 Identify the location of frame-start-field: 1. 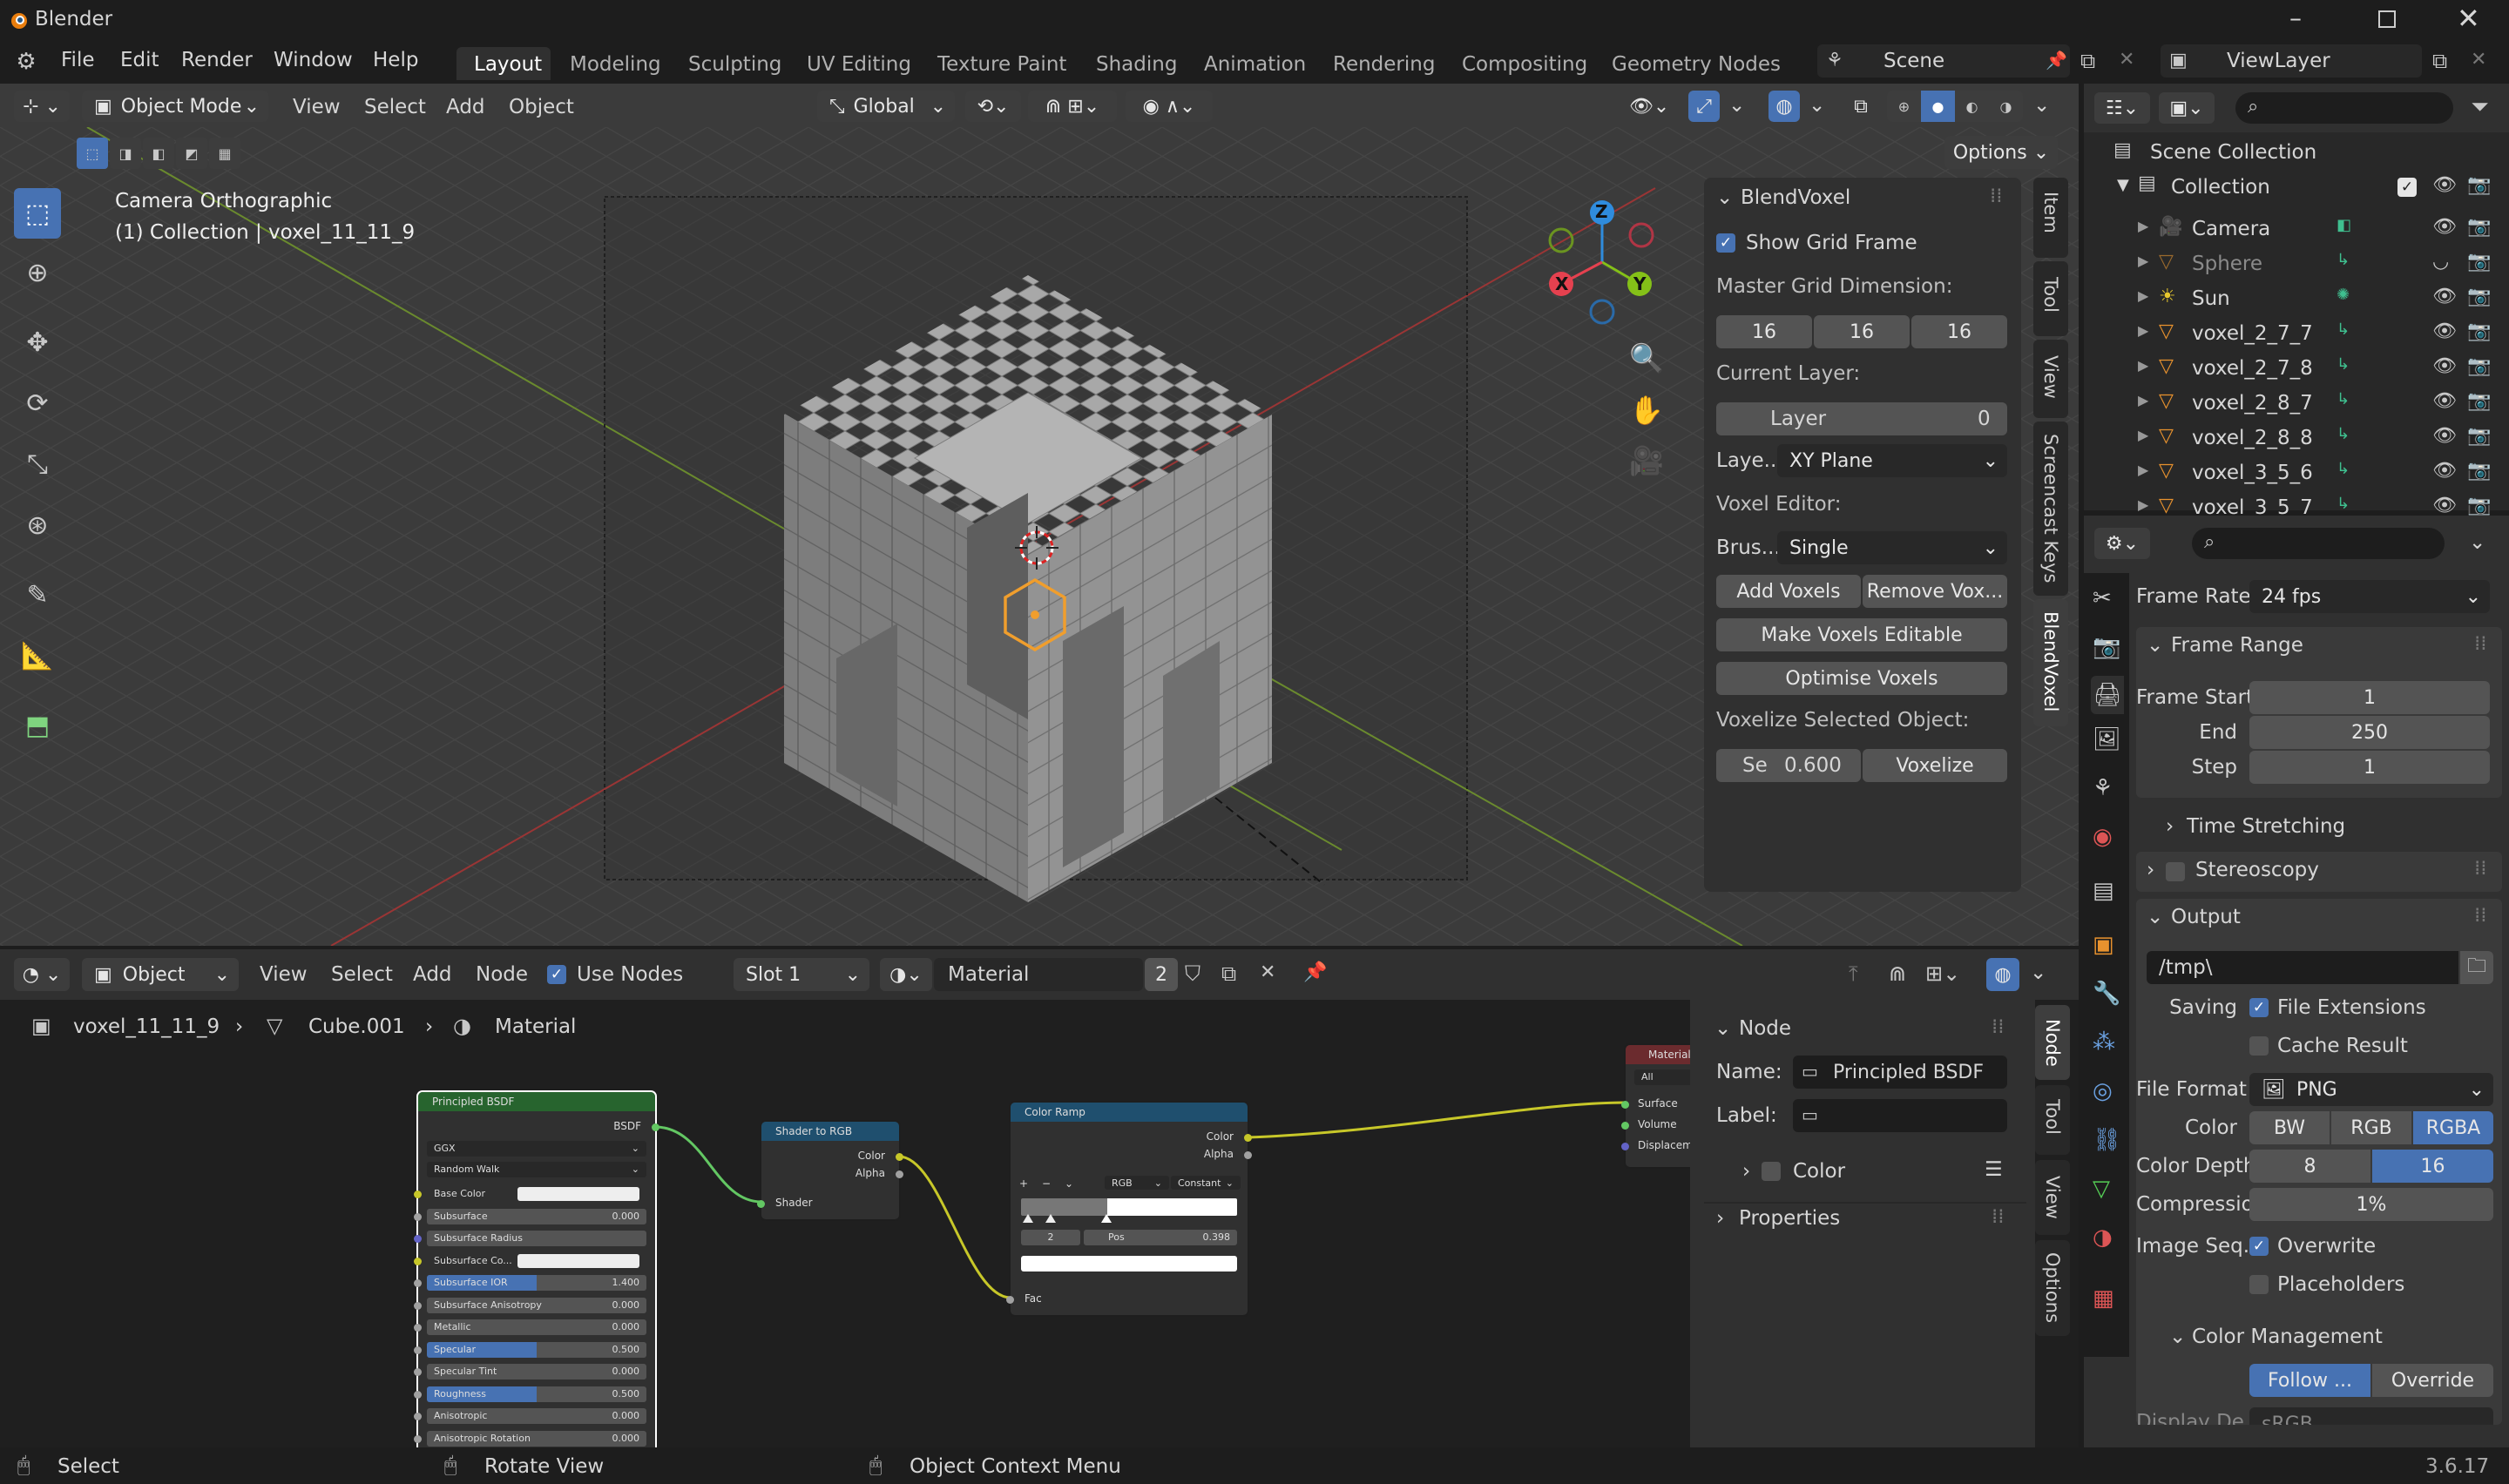
(2369, 697).